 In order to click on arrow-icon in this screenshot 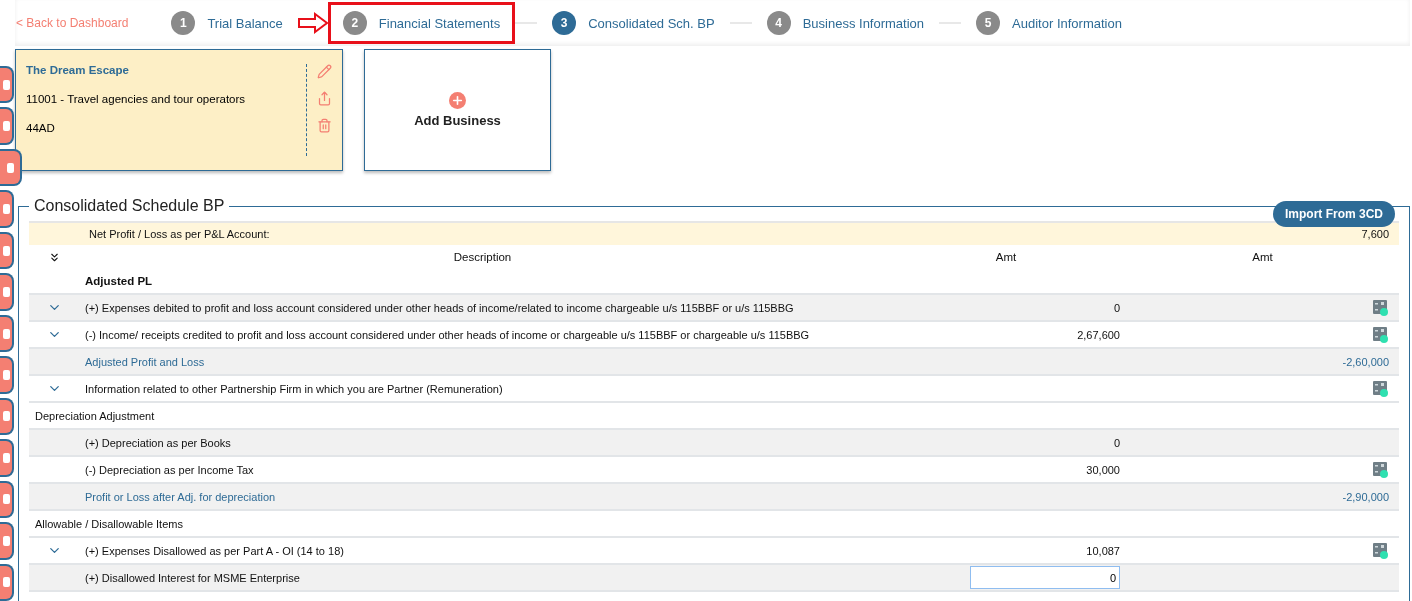, I will do `click(312, 23)`.